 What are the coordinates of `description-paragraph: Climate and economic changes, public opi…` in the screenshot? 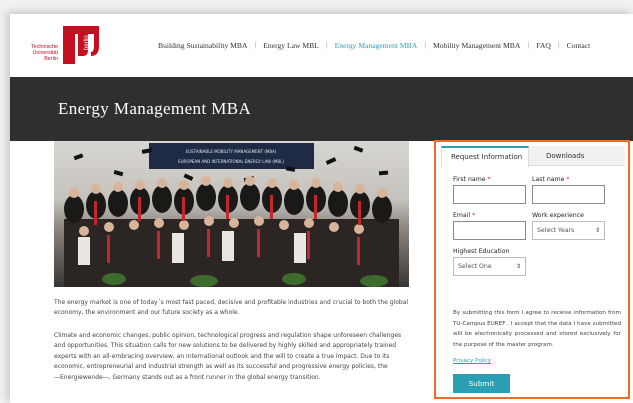 It's located at (228, 356).